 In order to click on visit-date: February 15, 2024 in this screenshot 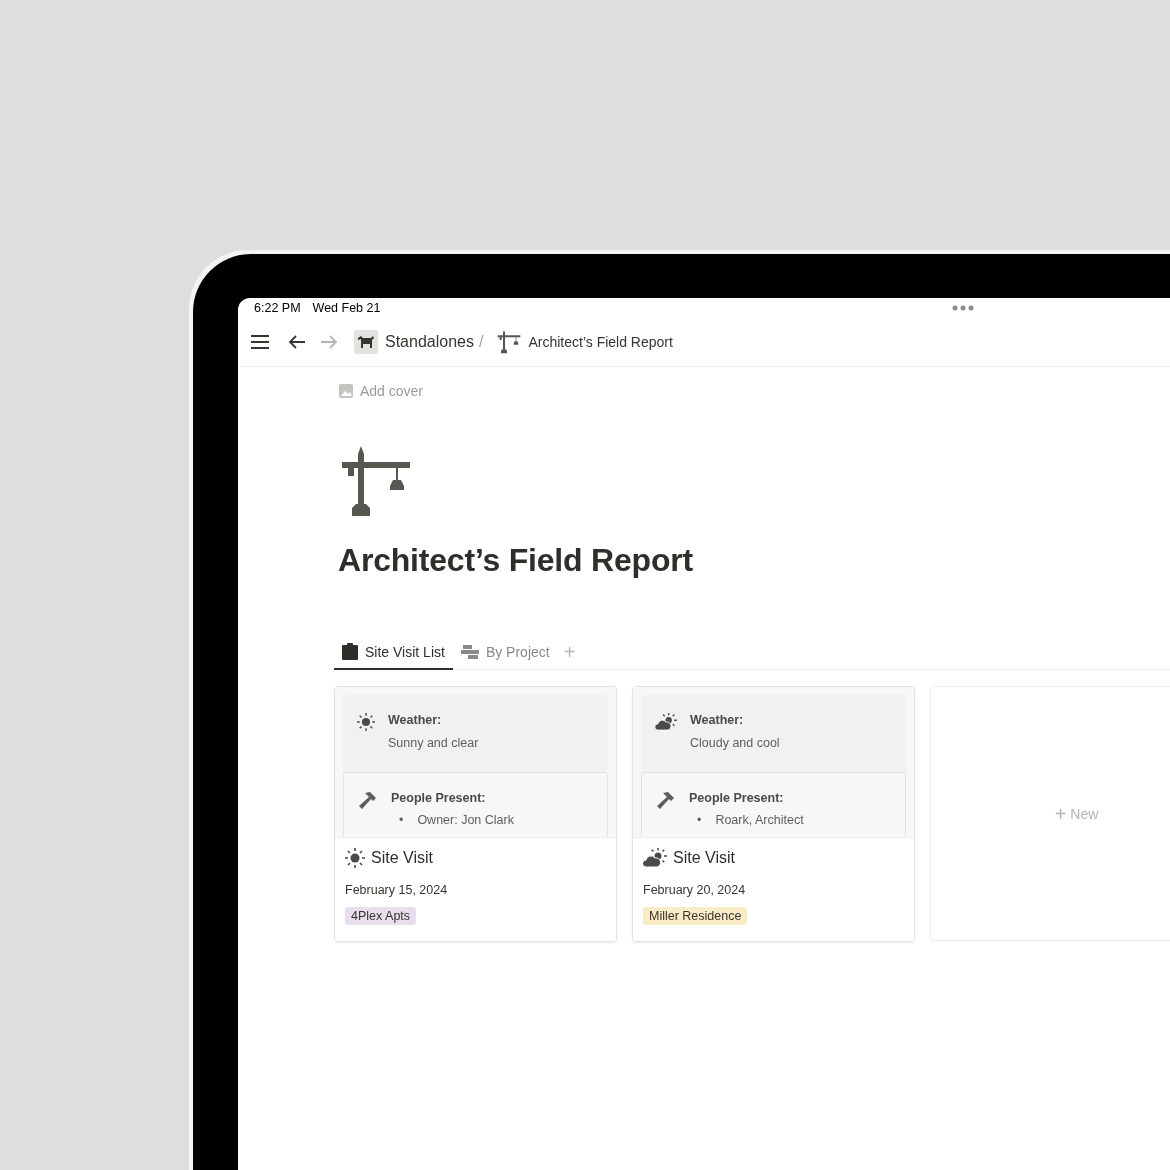, I will do `click(397, 890)`.